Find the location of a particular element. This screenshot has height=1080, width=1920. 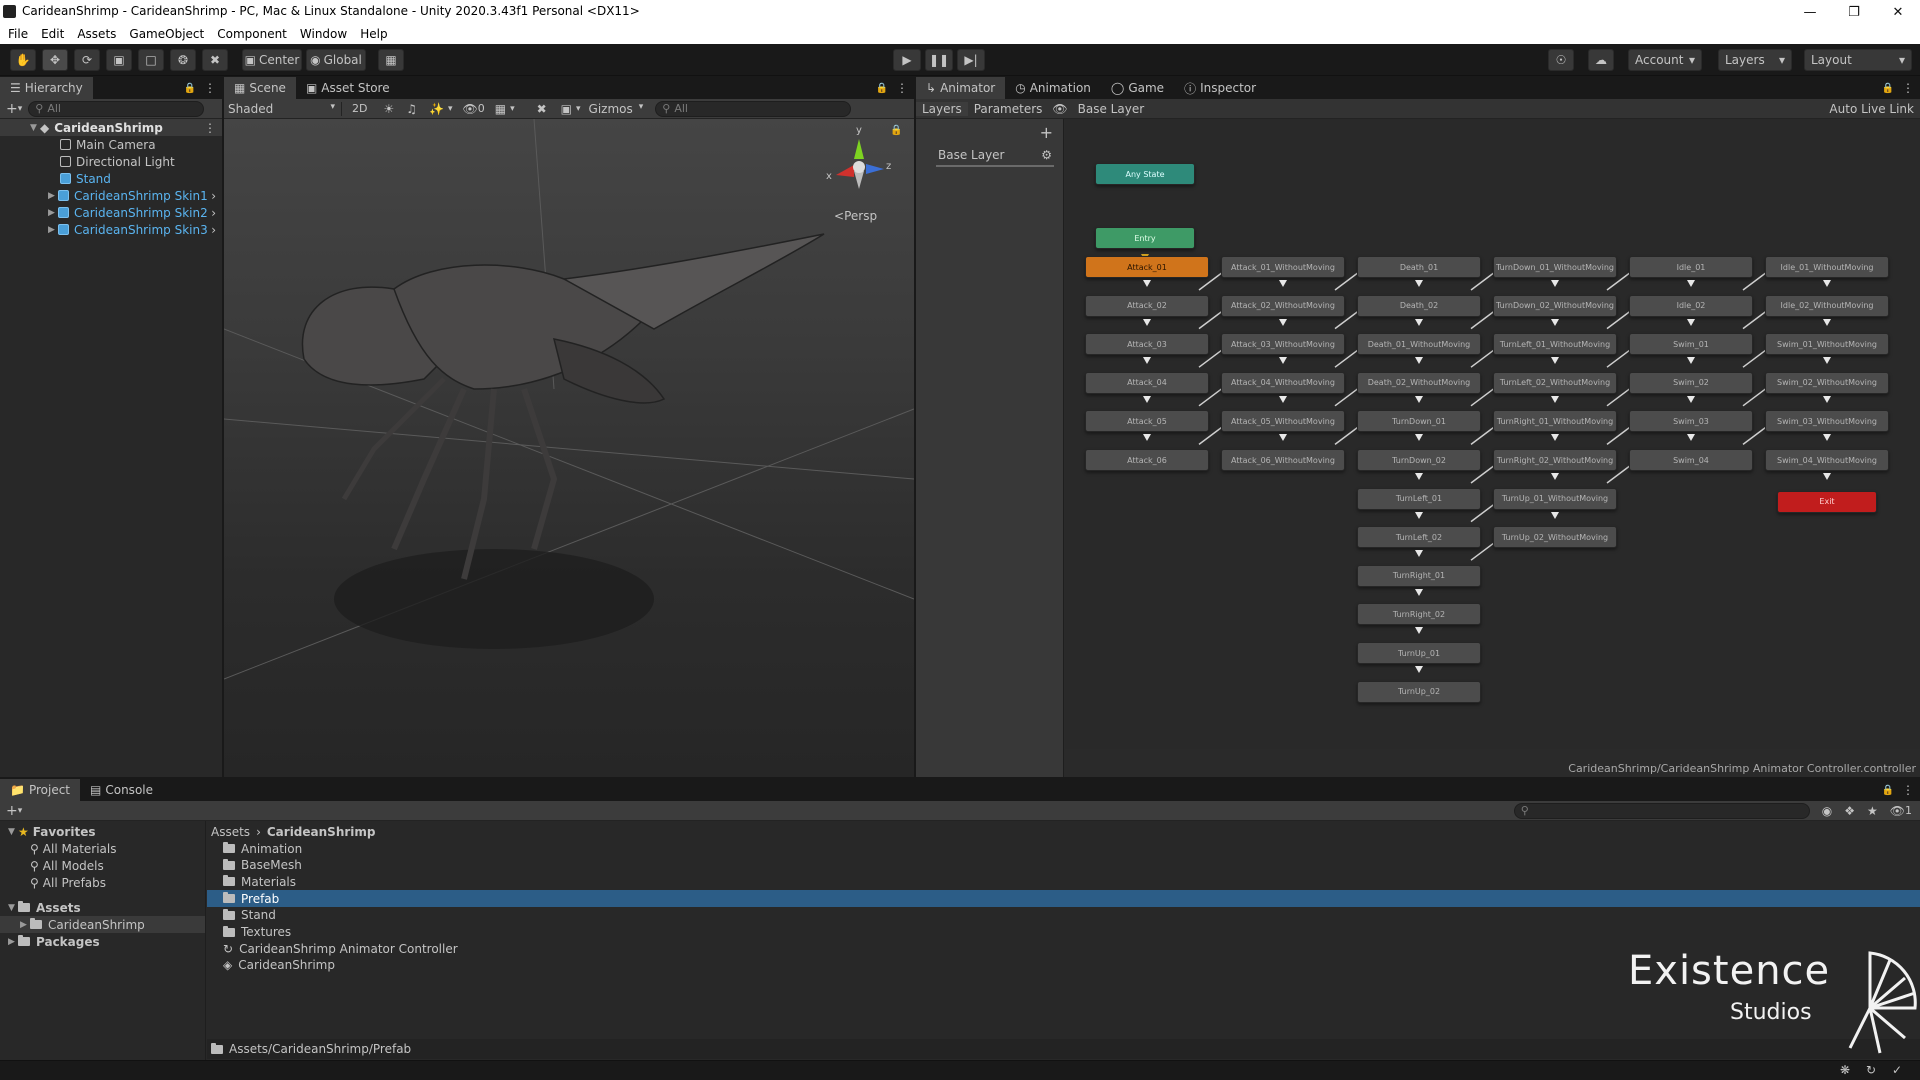

exit-node: Exit is located at coordinates (1827, 501).